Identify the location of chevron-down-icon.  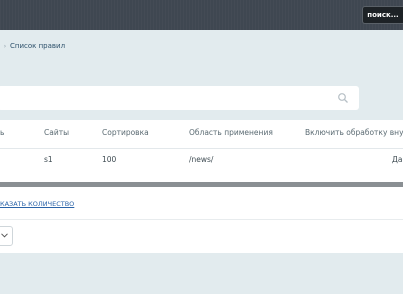
(4, 235).